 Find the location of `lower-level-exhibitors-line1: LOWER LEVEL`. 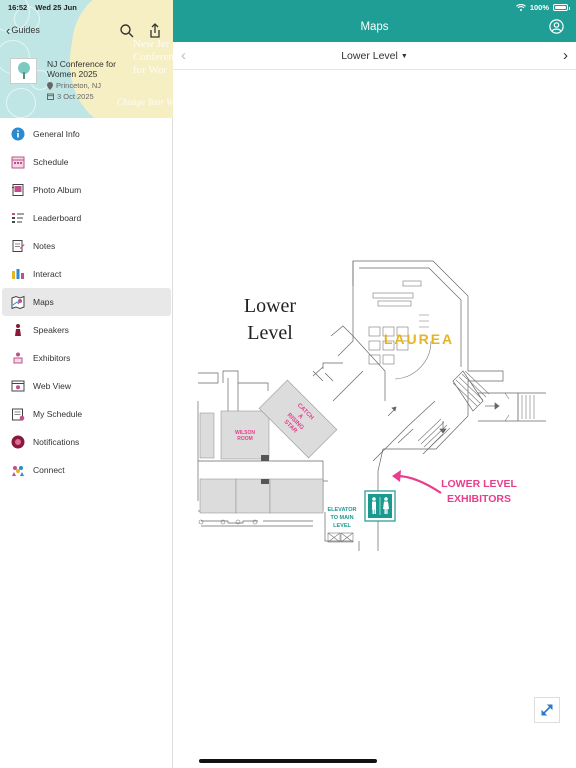

lower-level-exhibitors-line1: LOWER LEVEL is located at coordinates (479, 484).